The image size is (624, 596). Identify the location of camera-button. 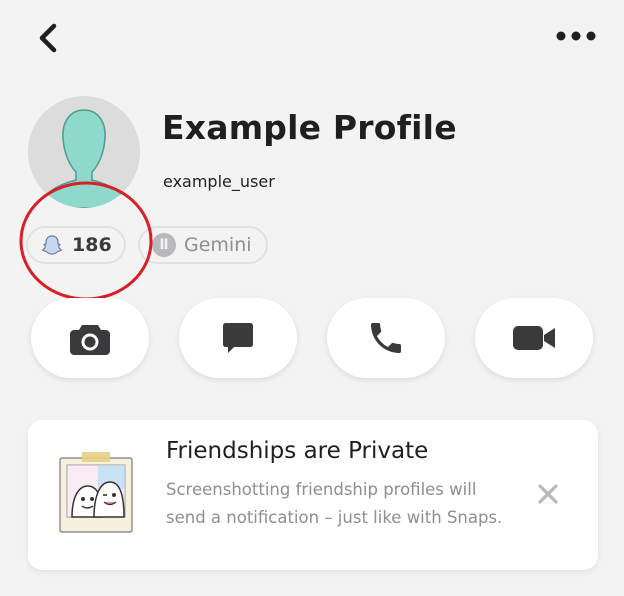
(90, 338).